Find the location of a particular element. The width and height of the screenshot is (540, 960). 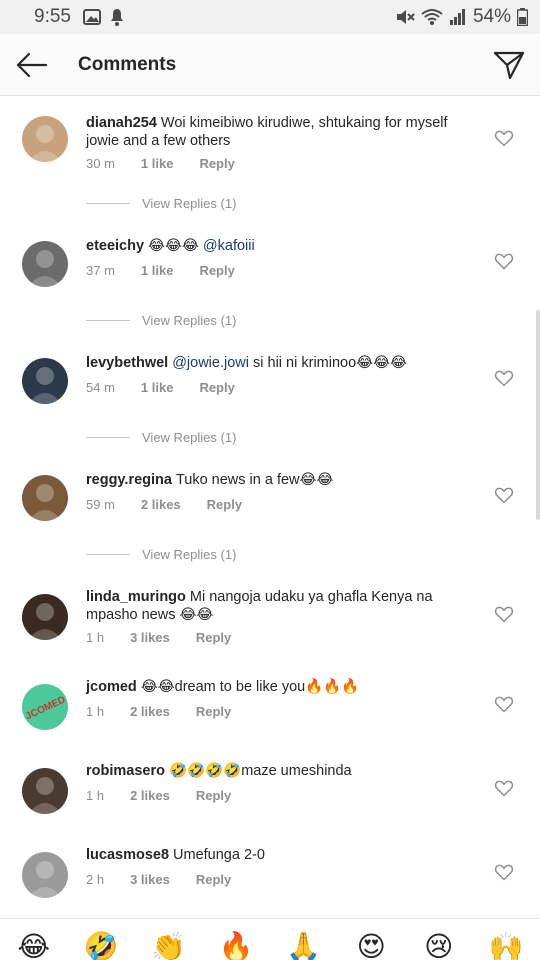

comment-username: reggy.regina is located at coordinates (129, 480).